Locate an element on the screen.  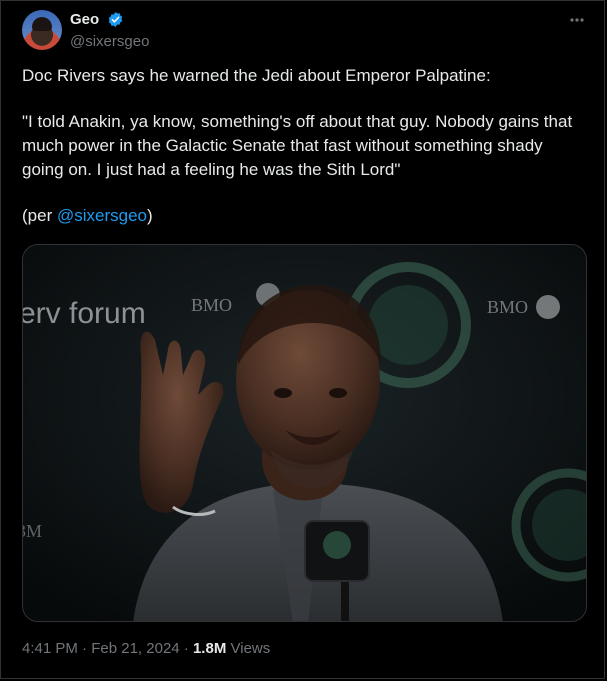
backdrop-text-bottom-left: 3M is located at coordinates (32, 531).